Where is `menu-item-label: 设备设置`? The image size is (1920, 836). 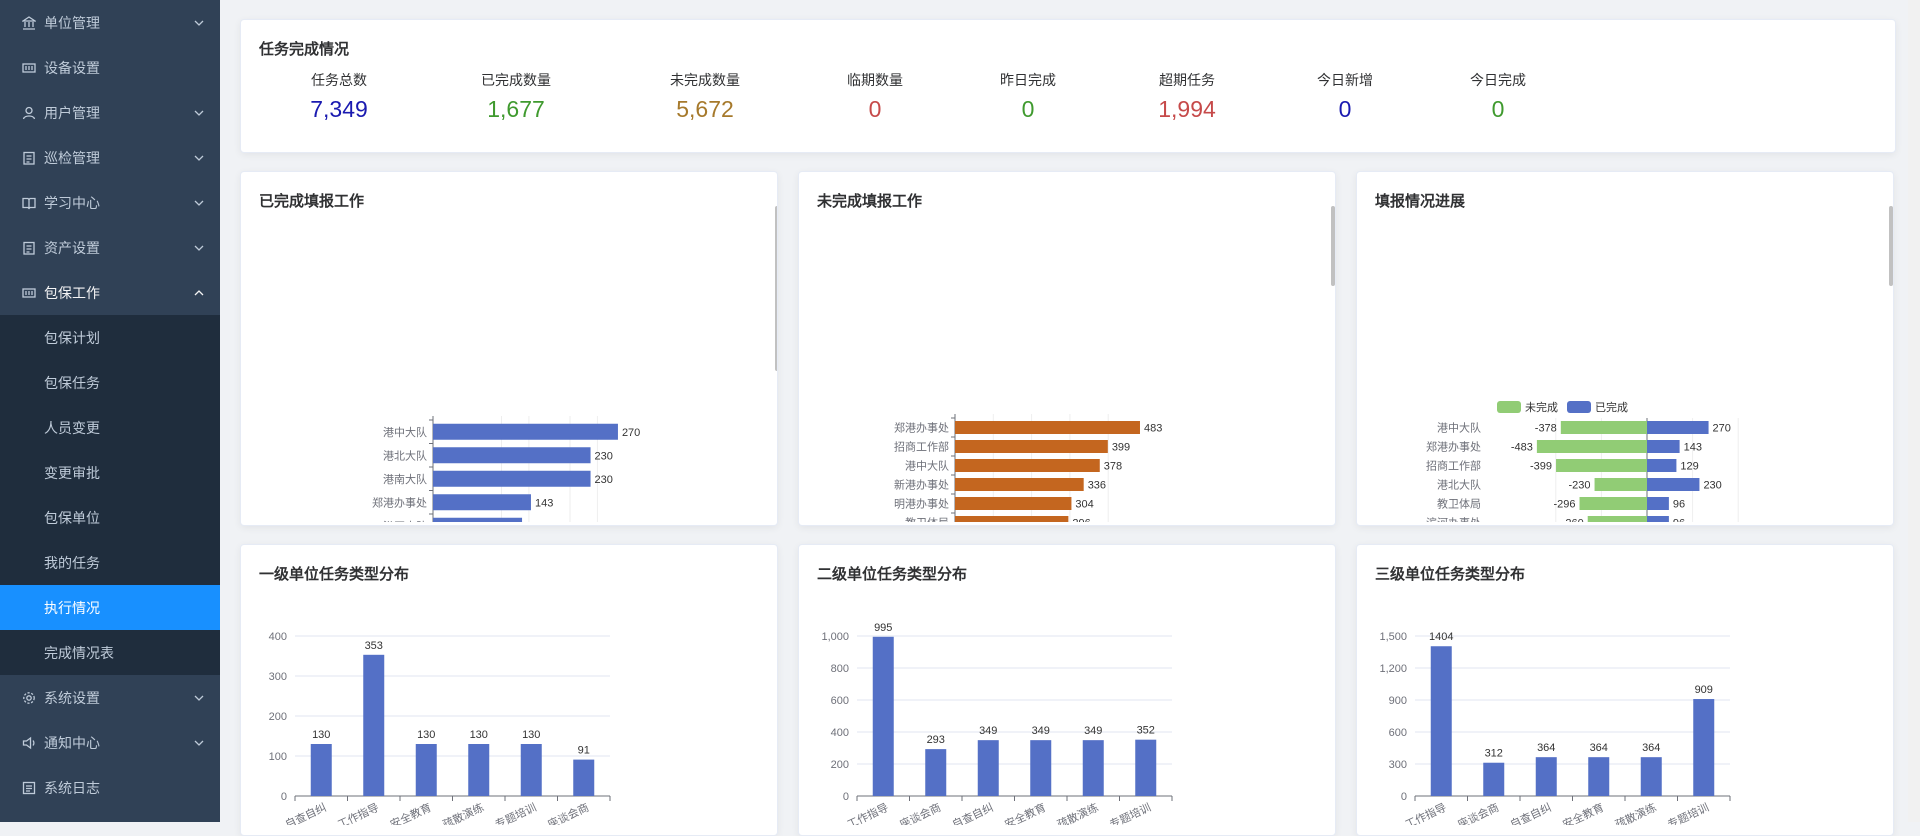 menu-item-label: 设备设置 is located at coordinates (72, 67).